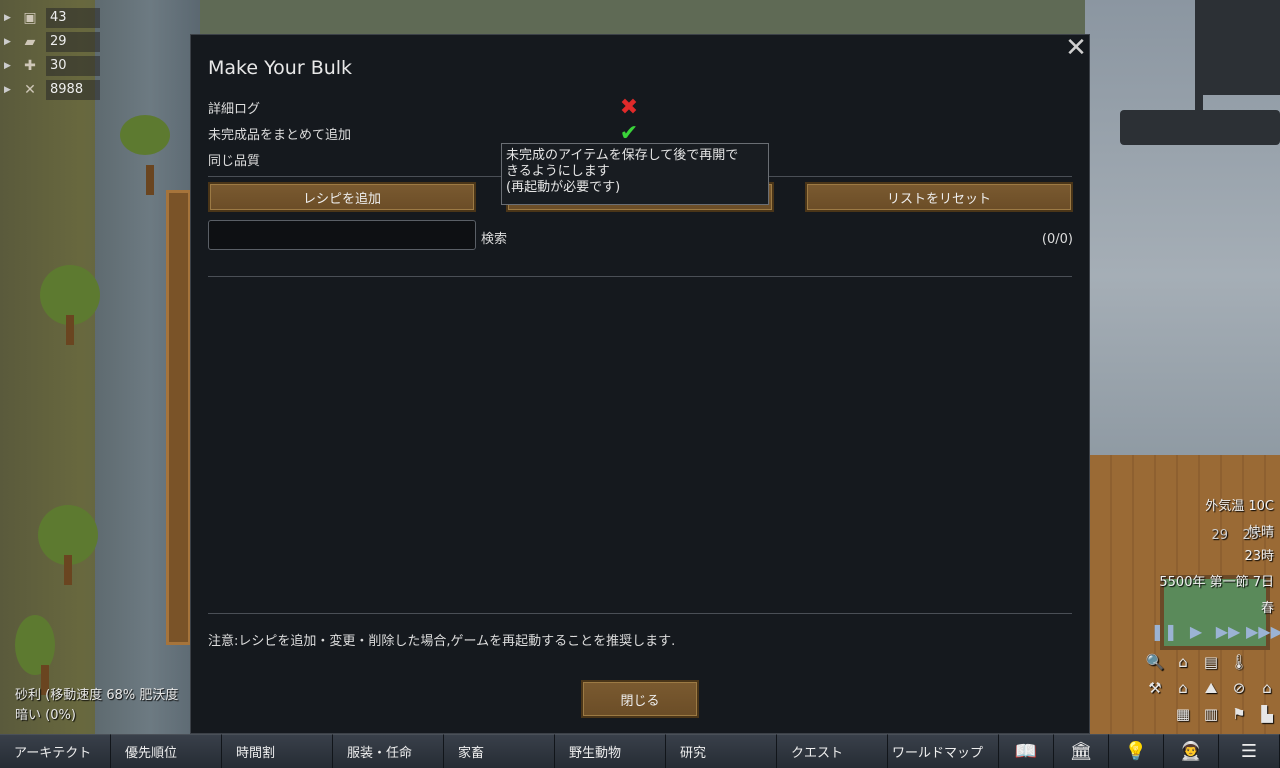  What do you see at coordinates (73, 66) in the screenshot?
I see `resource-value: 30` at bounding box center [73, 66].